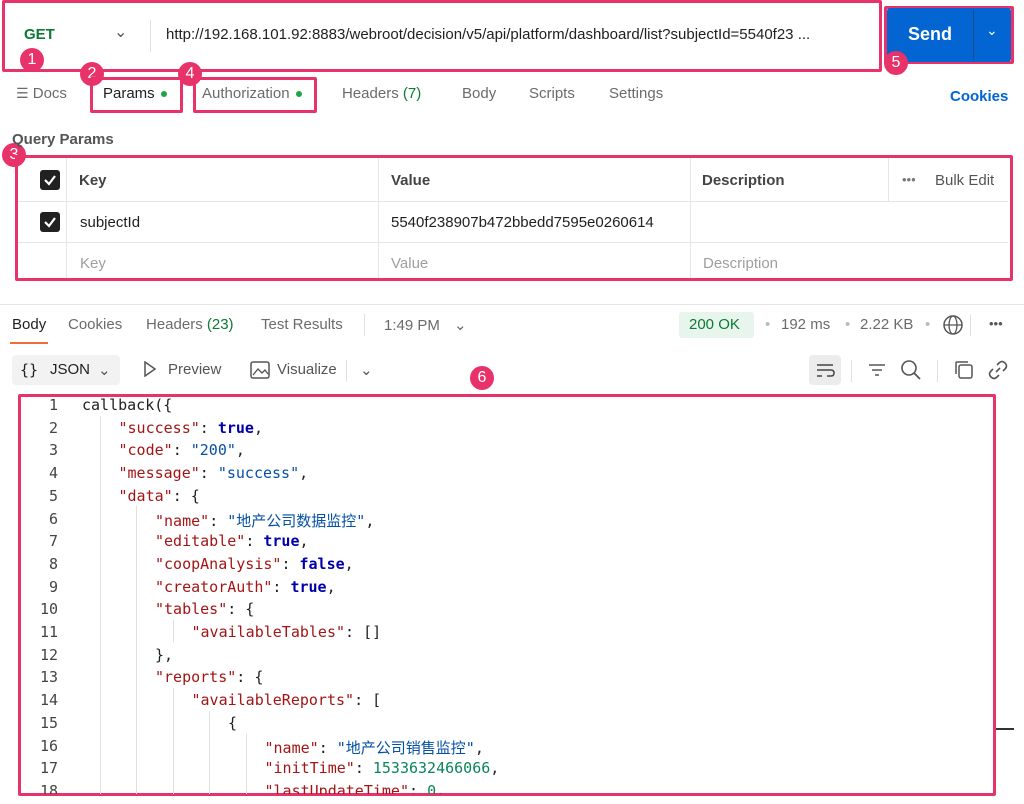 This screenshot has width=1024, height=804. I want to click on tab-settings: Settings, so click(636, 93).